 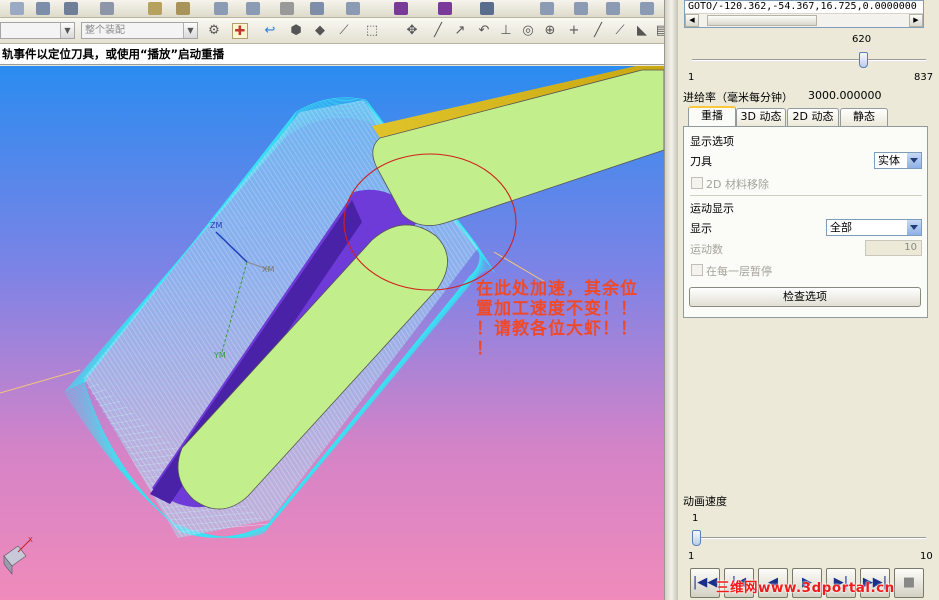 What do you see at coordinates (647, 8) in the screenshot?
I see `info-icon` at bounding box center [647, 8].